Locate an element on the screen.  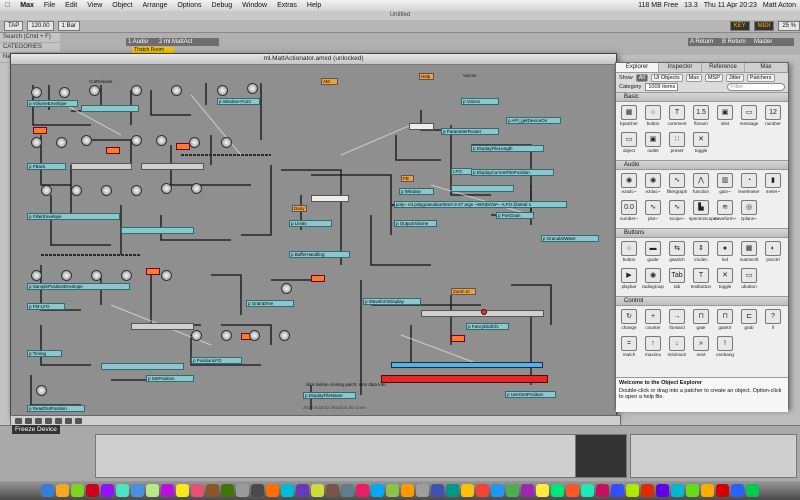
am-button: AM is located at coordinates (329, 81).